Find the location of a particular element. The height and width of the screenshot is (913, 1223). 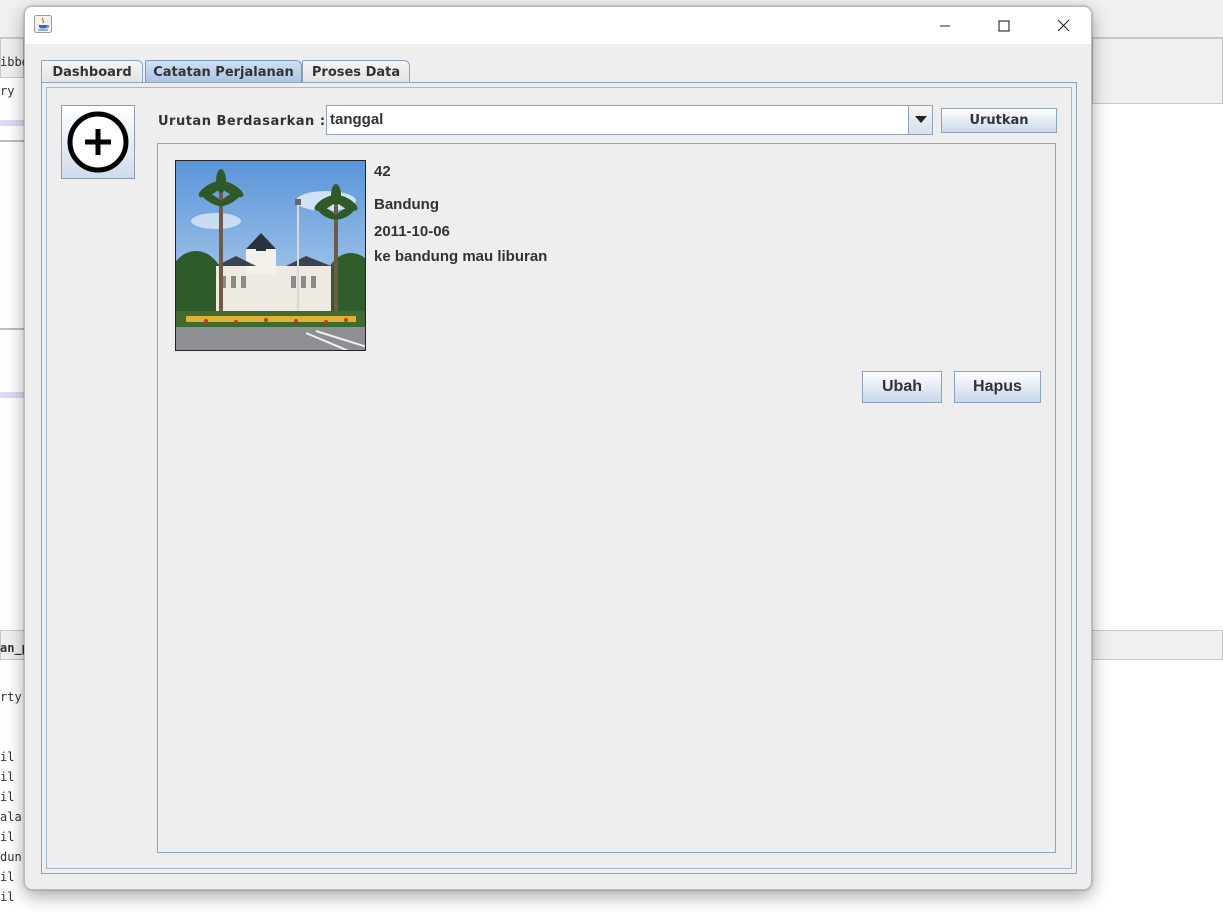

plus-circle-icon is located at coordinates (98, 142).